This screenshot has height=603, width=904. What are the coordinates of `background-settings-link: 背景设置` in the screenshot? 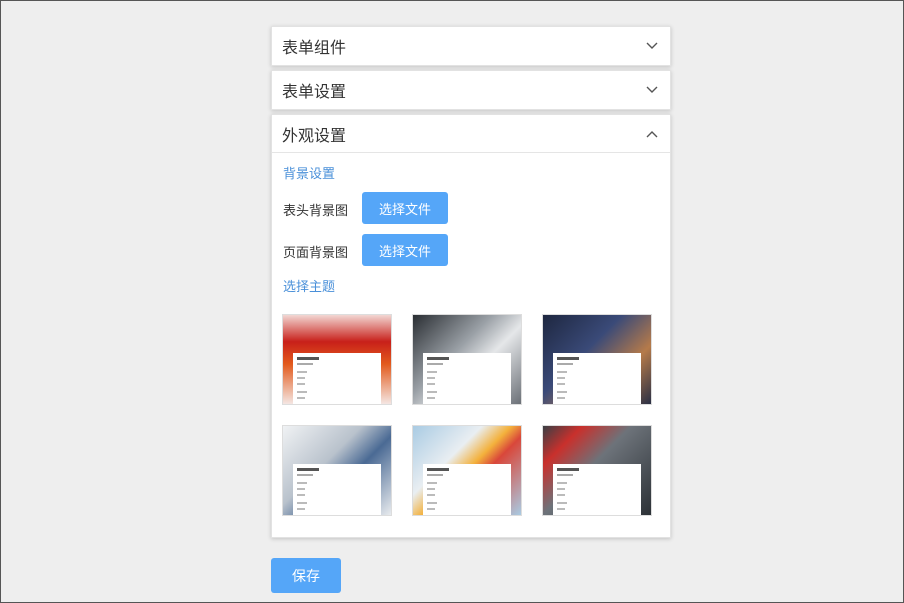 It's located at (309, 172).